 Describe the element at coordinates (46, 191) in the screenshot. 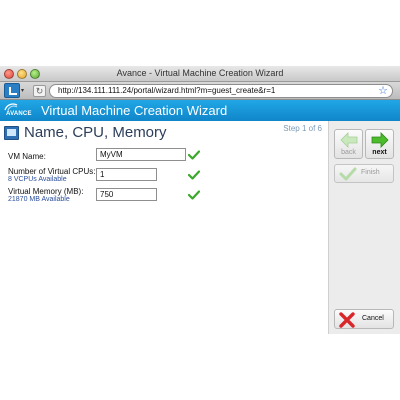

I see `memory-label: Virtual Memory (MB):` at that location.